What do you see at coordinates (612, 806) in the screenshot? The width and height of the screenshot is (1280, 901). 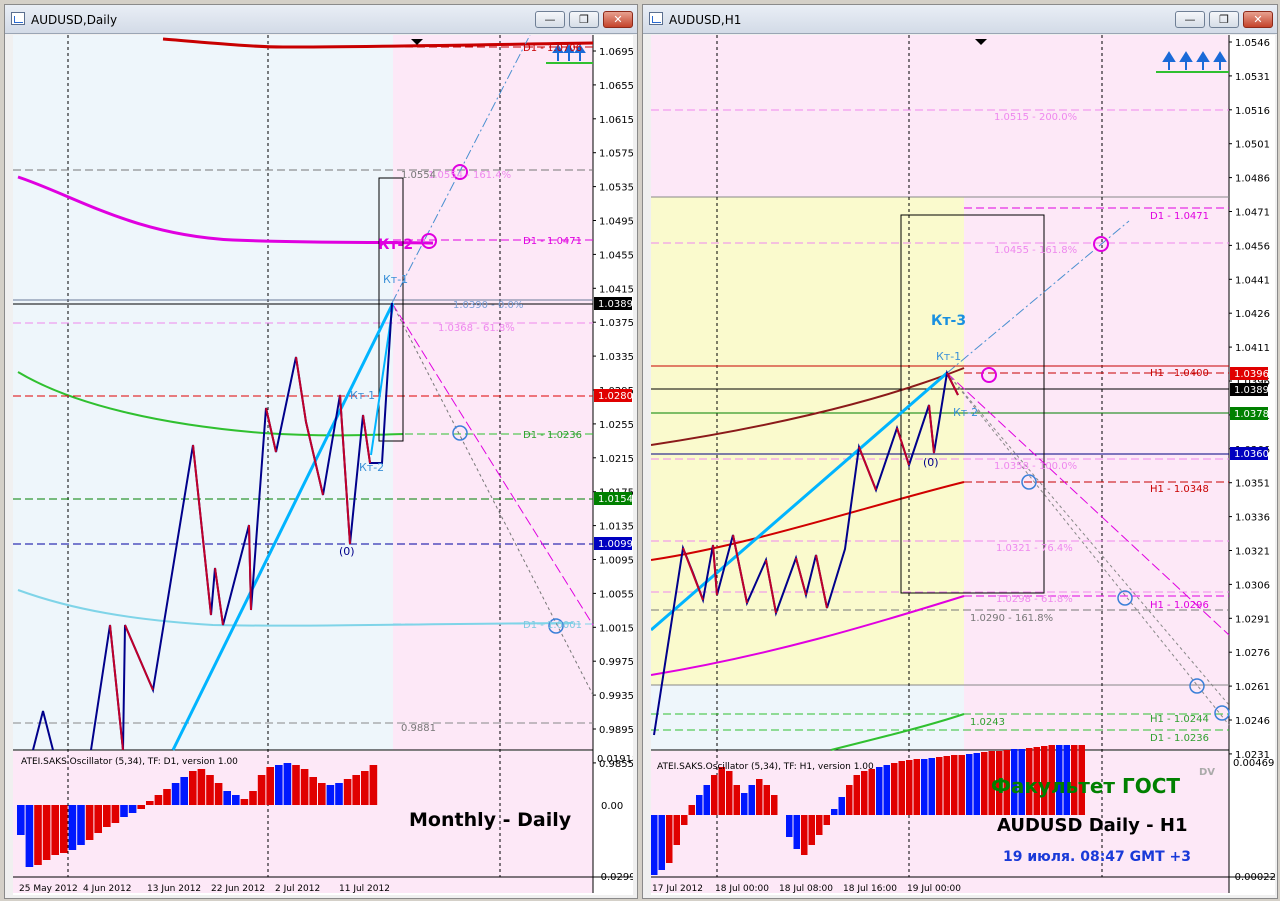 I see `left-osc-tick-zero: 0.00` at bounding box center [612, 806].